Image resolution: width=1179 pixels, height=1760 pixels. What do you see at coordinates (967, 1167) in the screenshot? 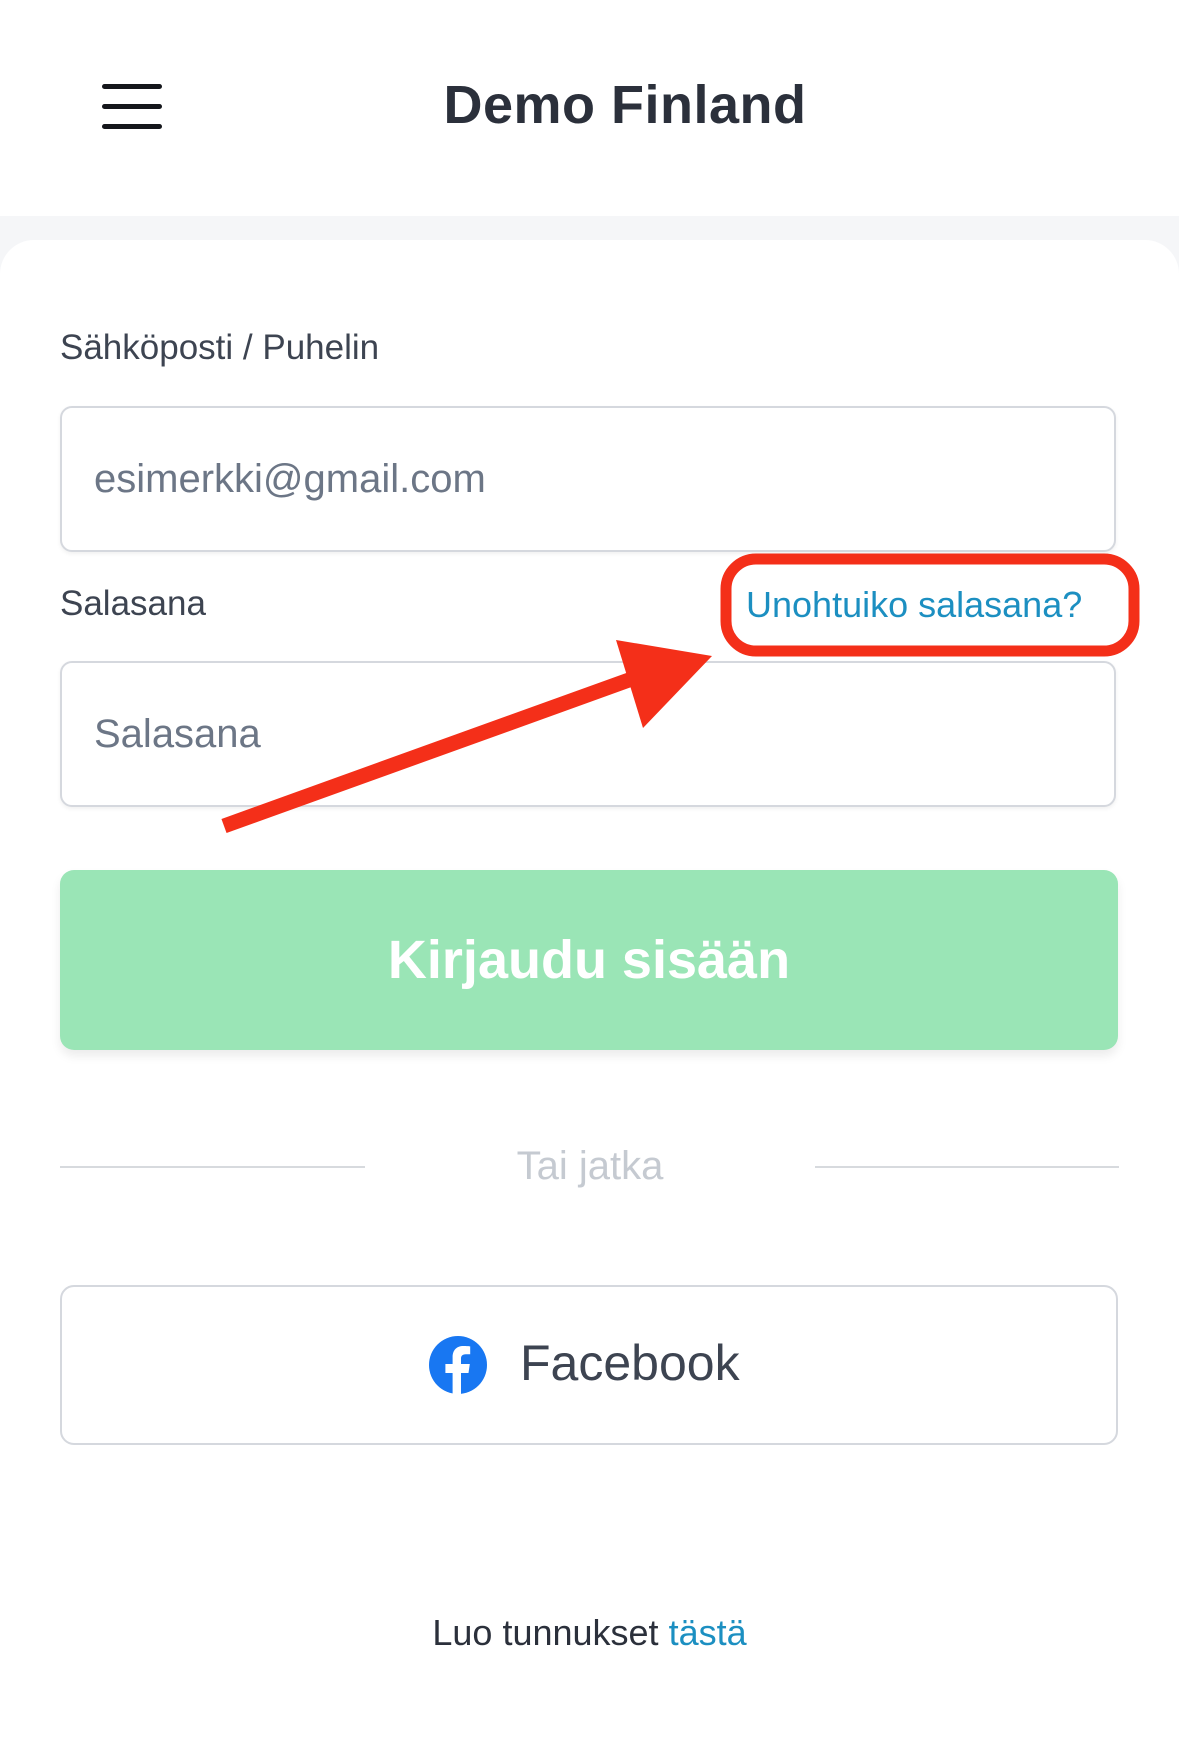
I see `divider-line-right` at bounding box center [967, 1167].